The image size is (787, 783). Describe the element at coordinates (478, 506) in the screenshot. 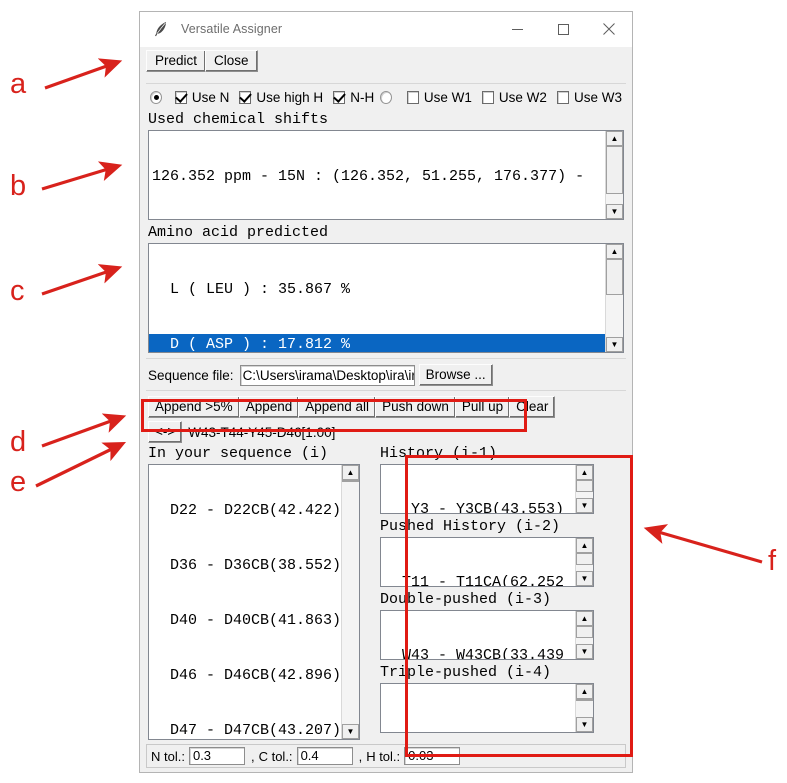

I see `list-item: Y3 - Y3CB(43.553)` at that location.